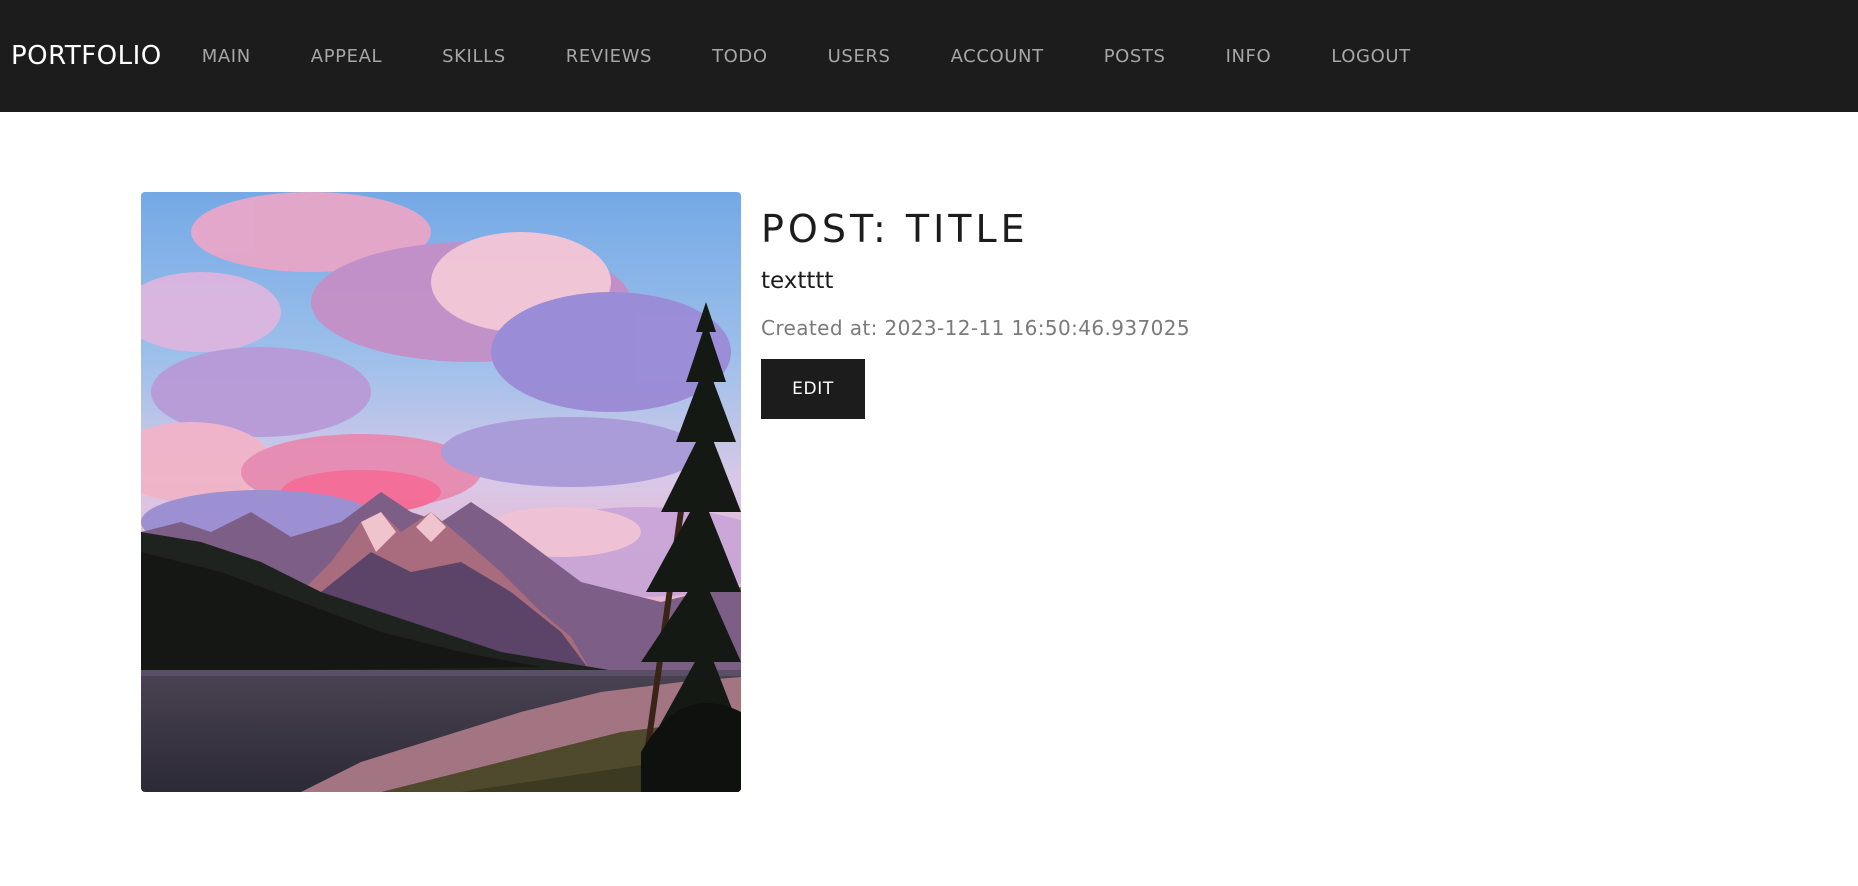 This screenshot has width=1858, height=886. I want to click on nav-item-logout: LOGOUT, so click(1370, 56).